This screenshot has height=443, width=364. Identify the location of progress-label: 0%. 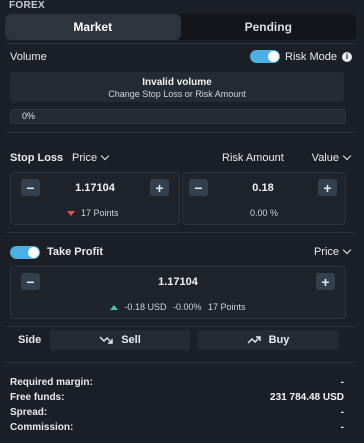
(29, 116).